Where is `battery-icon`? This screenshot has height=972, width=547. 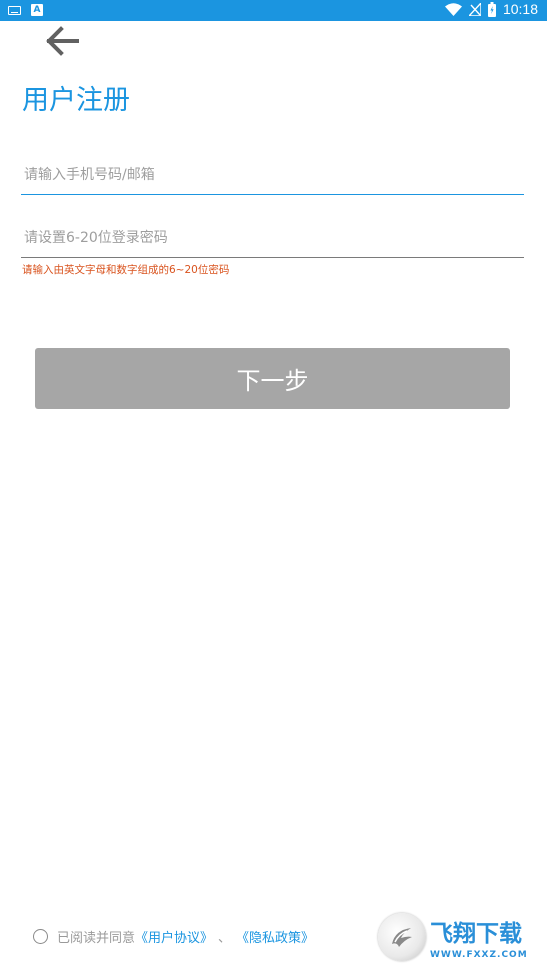 battery-icon is located at coordinates (491, 9).